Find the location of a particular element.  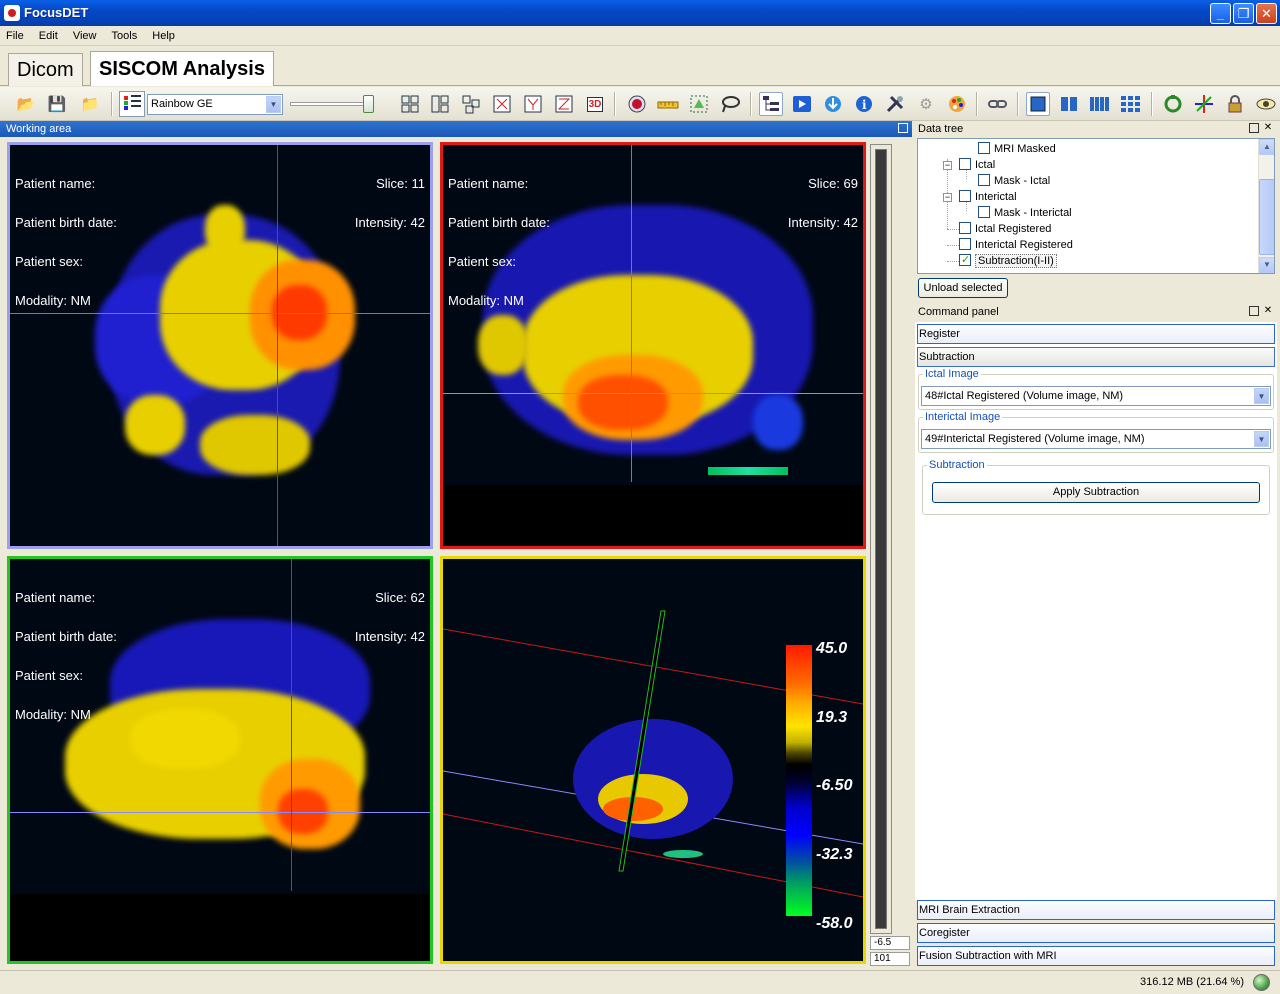

opacity-slider-thumb is located at coordinates (368, 104).